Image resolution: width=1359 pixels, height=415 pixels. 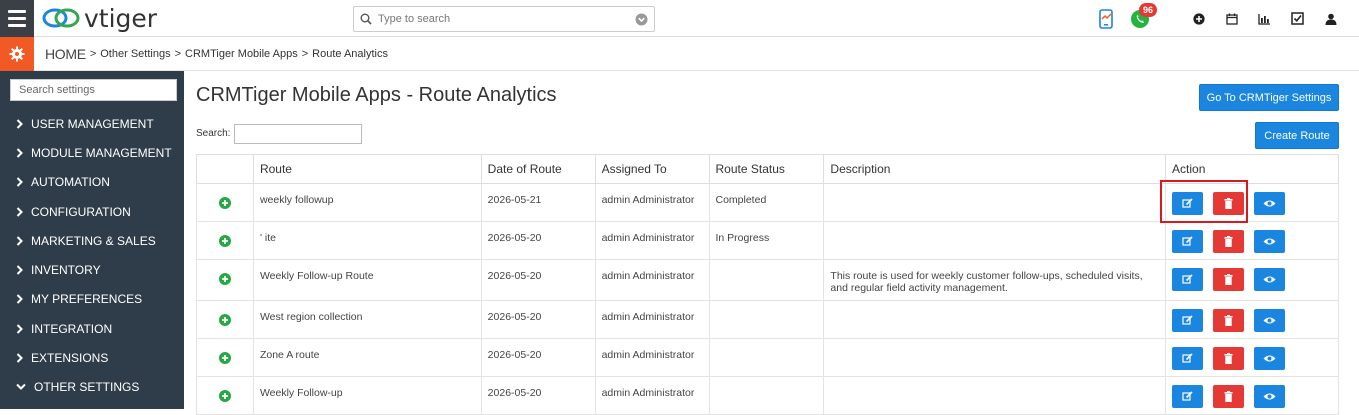 What do you see at coordinates (367, 202) in the screenshot?
I see `route-cell: weekly followup` at bounding box center [367, 202].